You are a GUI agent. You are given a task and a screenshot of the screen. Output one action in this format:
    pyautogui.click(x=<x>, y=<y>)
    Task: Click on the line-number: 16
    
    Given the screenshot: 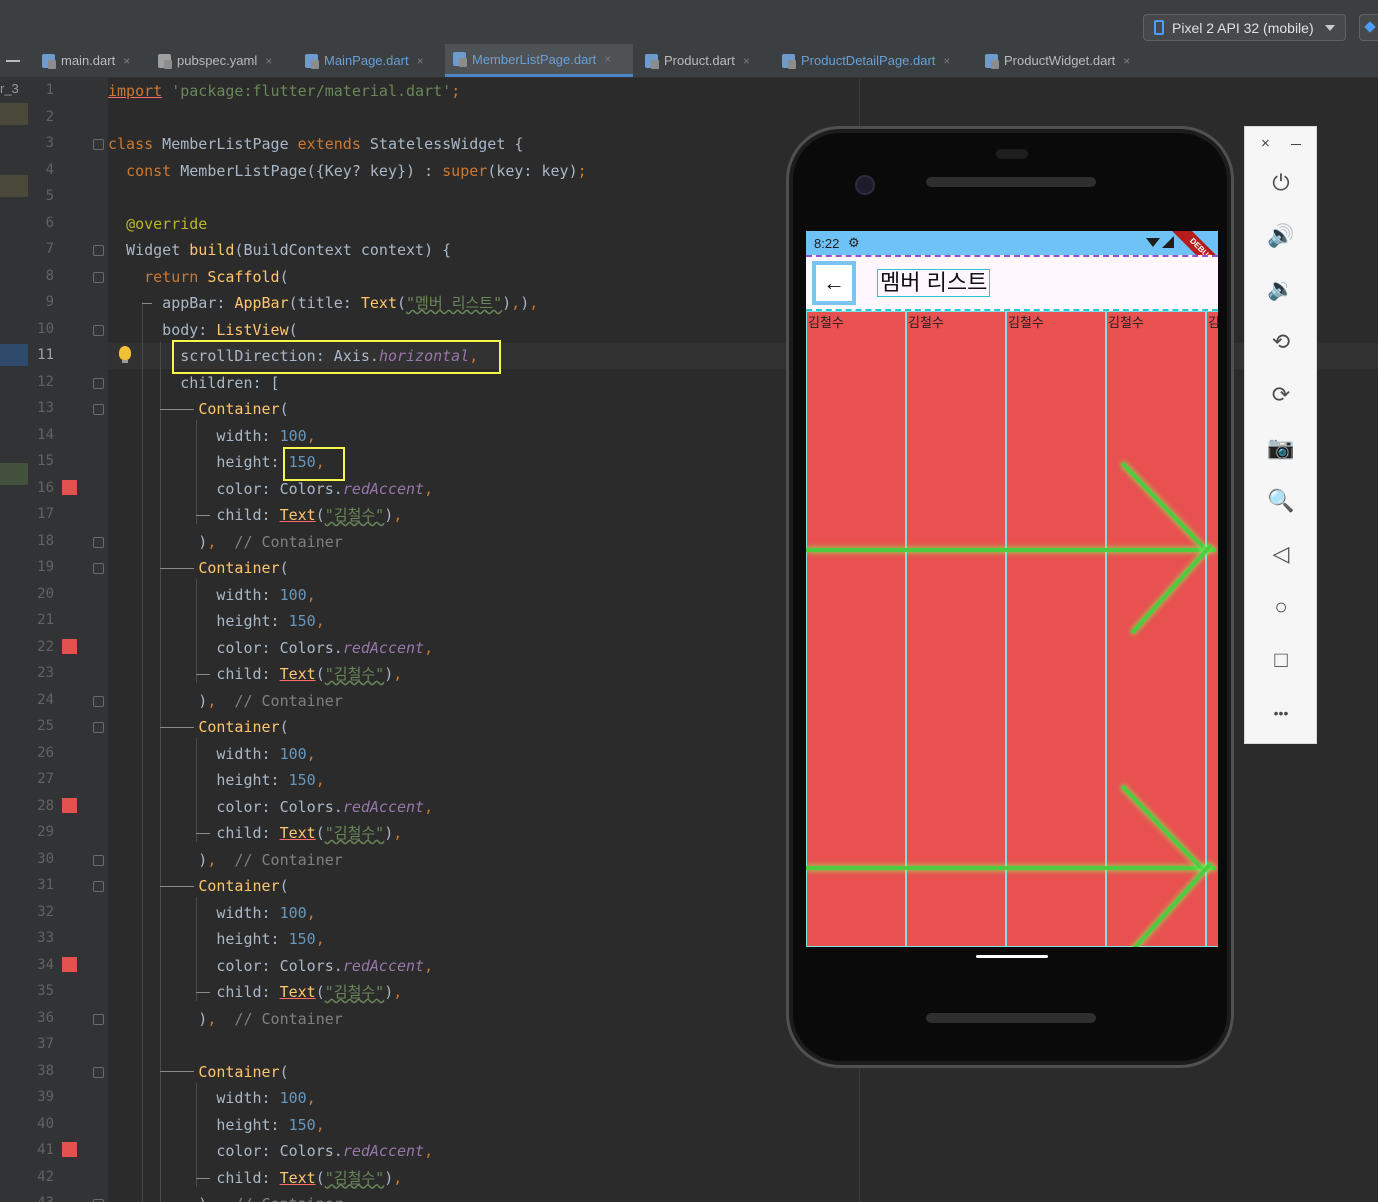 What is the action you would take?
    pyautogui.click(x=42, y=488)
    